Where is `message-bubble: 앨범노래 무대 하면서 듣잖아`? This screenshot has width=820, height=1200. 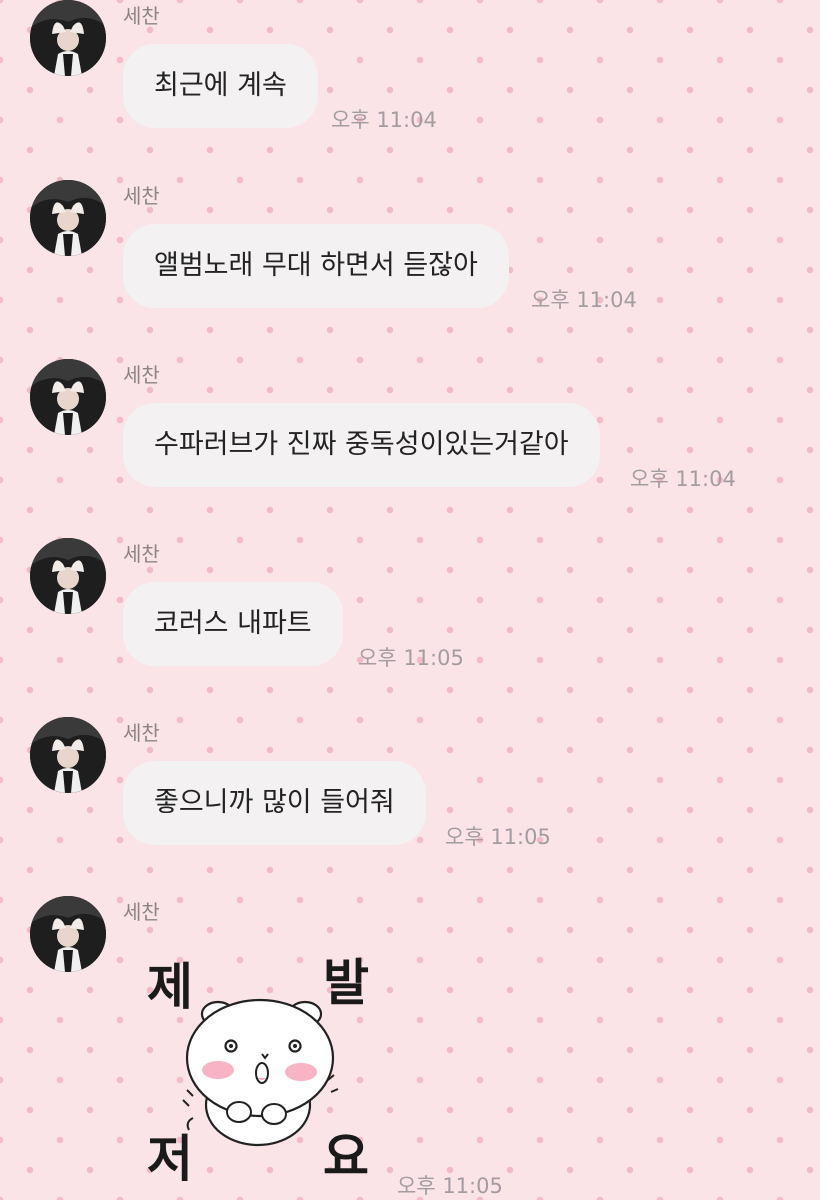
message-bubble: 앨범노래 무대 하면서 듣잖아 is located at coordinates (316, 266).